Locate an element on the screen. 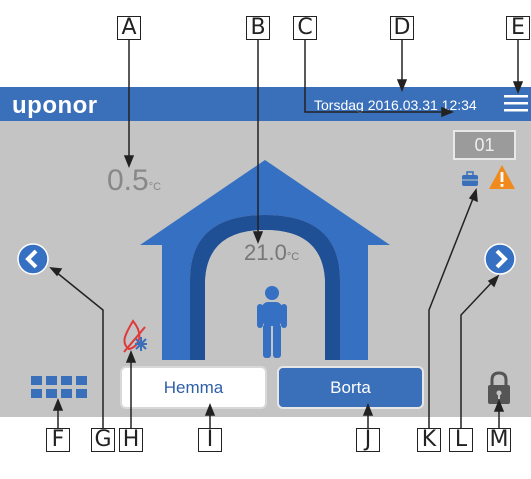 The image size is (531, 479). callout-label-i: I is located at coordinates (210, 440).